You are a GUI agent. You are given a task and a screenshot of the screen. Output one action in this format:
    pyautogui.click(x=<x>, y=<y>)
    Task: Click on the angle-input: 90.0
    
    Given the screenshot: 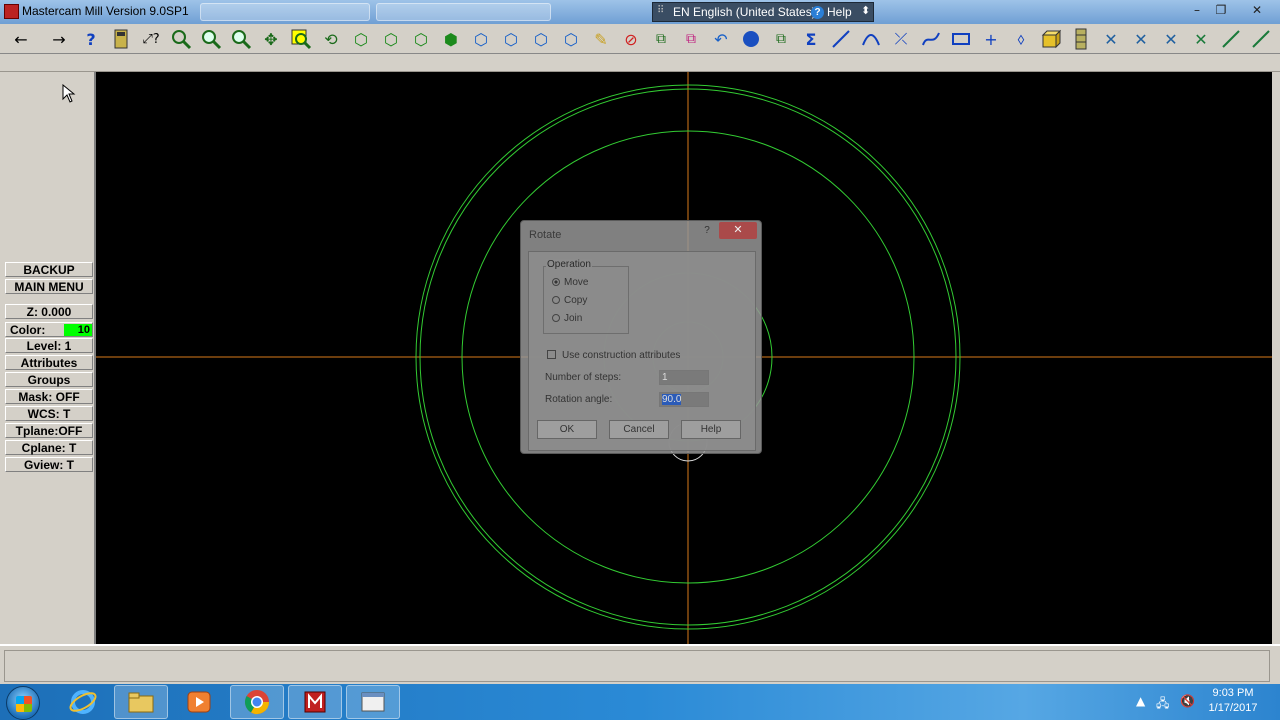 What is the action you would take?
    pyautogui.click(x=684, y=399)
    